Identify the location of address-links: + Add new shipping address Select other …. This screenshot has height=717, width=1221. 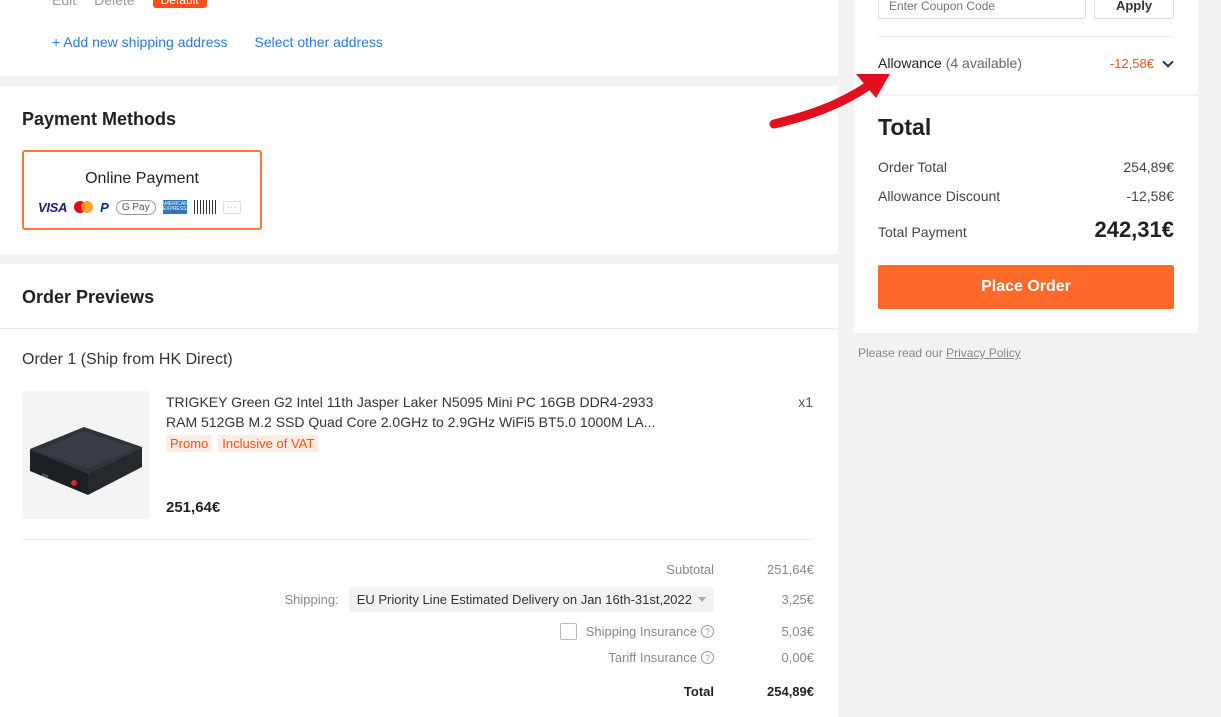
(217, 42).